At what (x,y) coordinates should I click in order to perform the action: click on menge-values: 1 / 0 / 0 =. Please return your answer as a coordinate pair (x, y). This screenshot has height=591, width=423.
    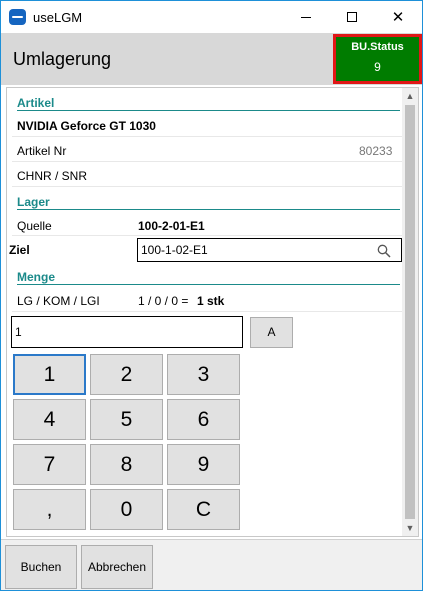
    Looking at the image, I should click on (163, 301).